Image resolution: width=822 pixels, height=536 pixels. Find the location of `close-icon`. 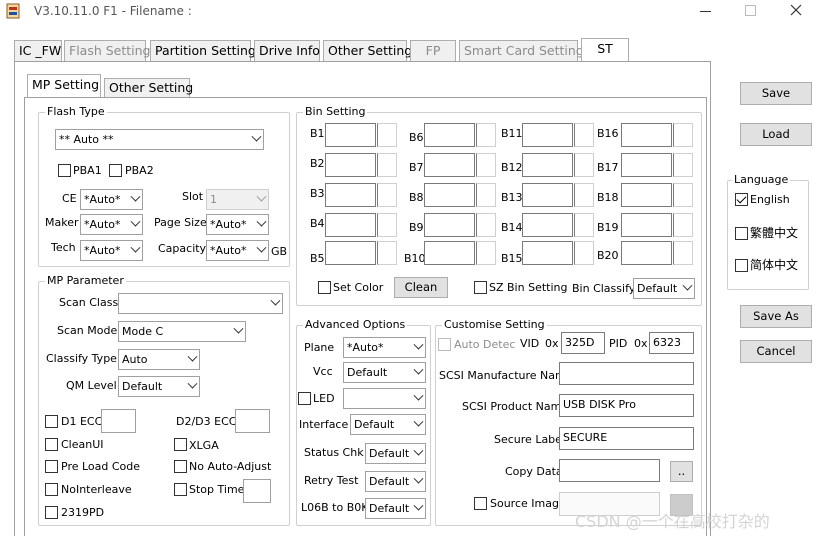

close-icon is located at coordinates (796, 10).